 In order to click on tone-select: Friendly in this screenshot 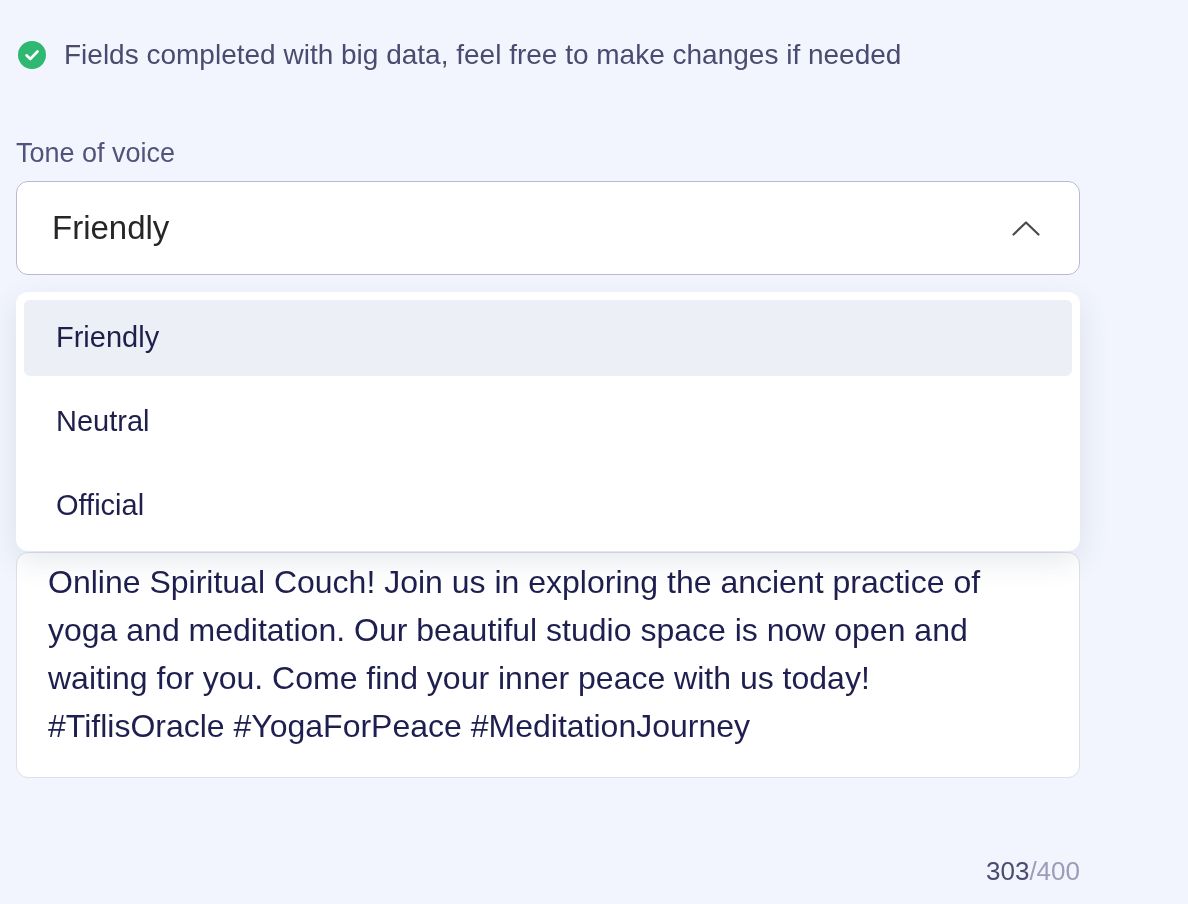, I will do `click(548, 228)`.